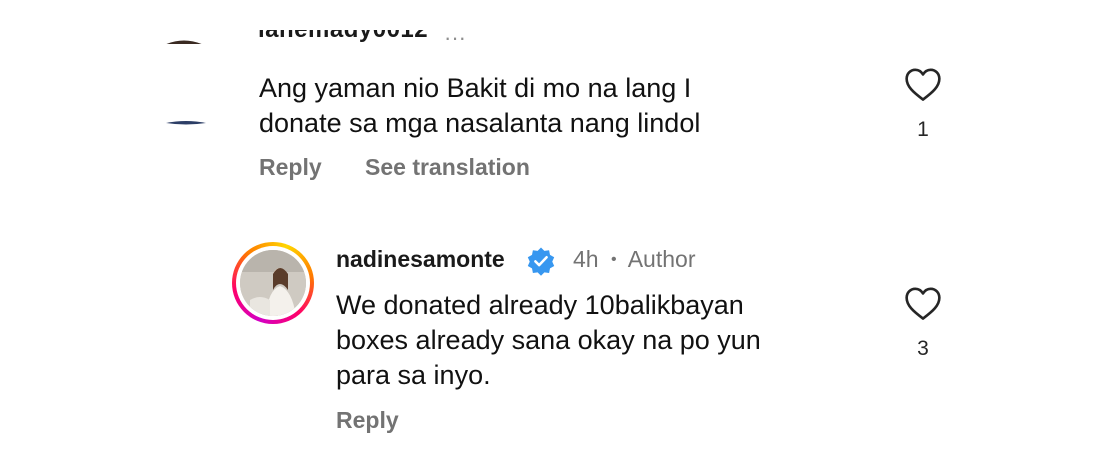 The height and width of the screenshot is (460, 1120). What do you see at coordinates (541, 261) in the screenshot?
I see `verified-badge-icon` at bounding box center [541, 261].